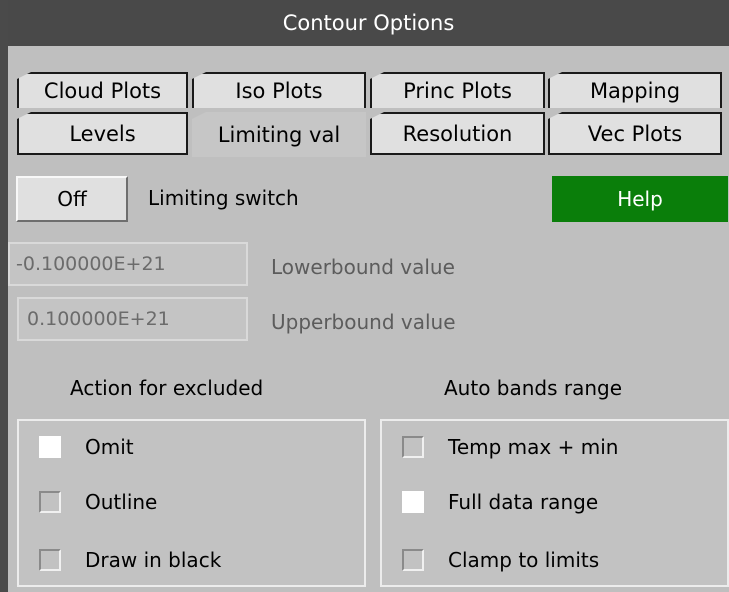 The image size is (729, 592). I want to click on upperbound-field: 0.100000E+21, so click(132, 319).